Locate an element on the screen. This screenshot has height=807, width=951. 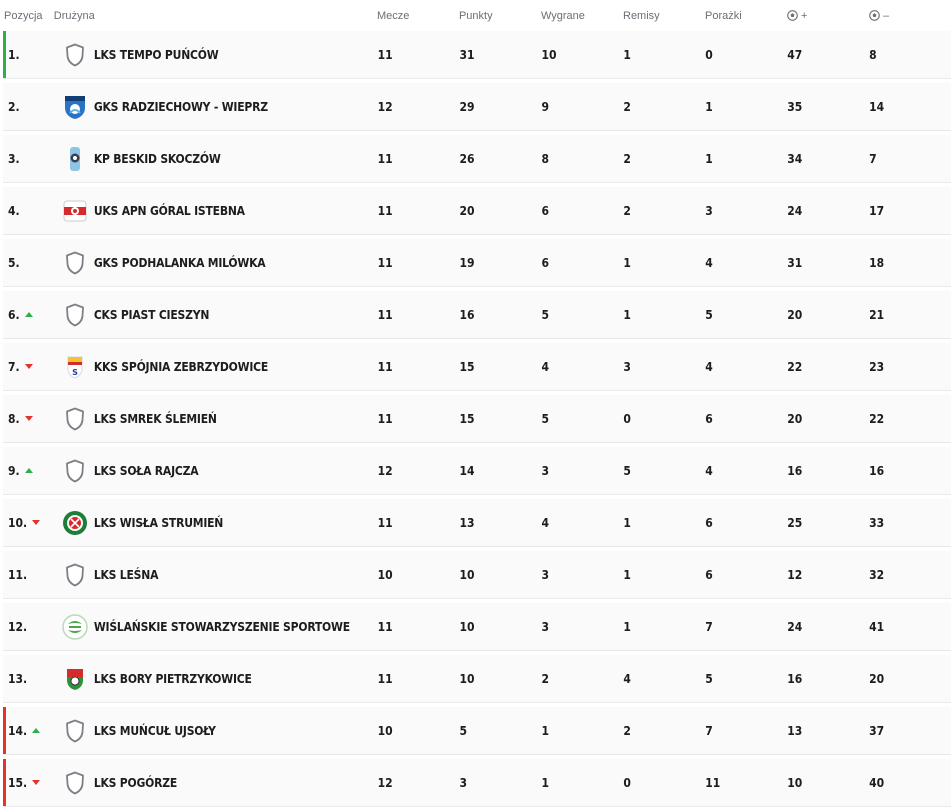
header-position: Pozycja is located at coordinates (23, 15).